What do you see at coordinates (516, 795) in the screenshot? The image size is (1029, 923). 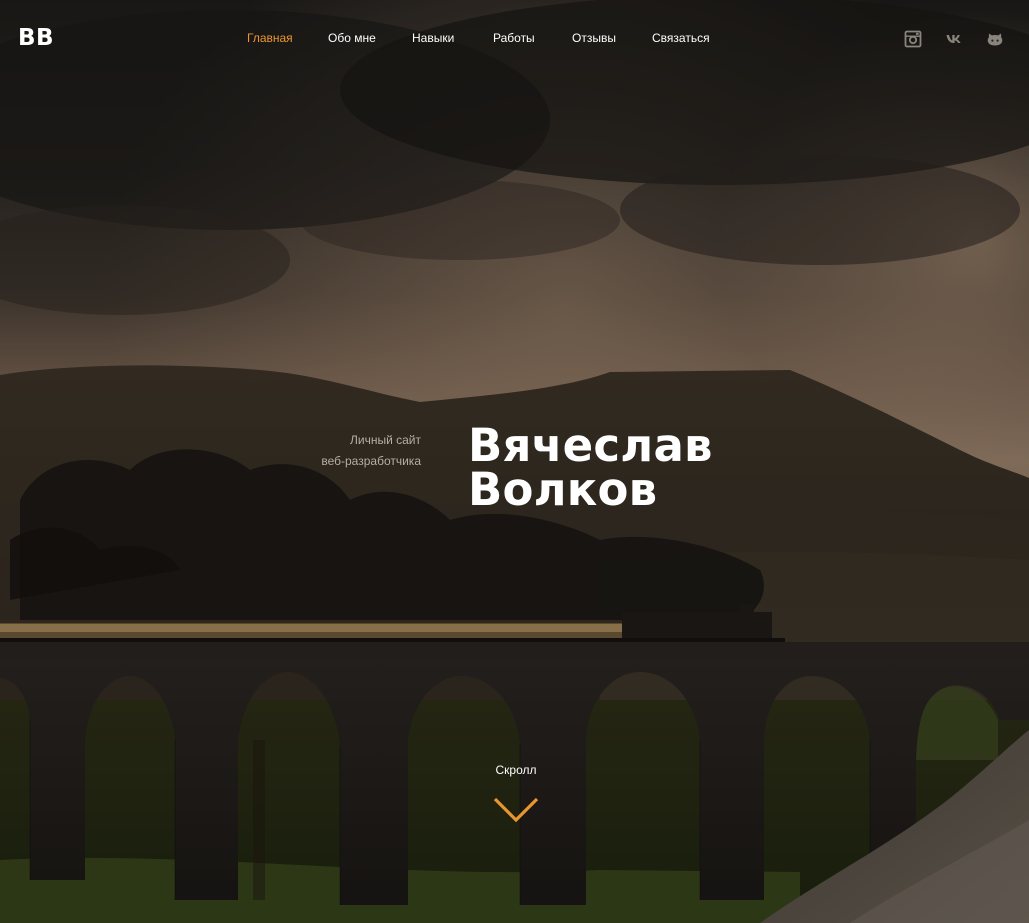 I see `scroll-button: Скролл` at bounding box center [516, 795].